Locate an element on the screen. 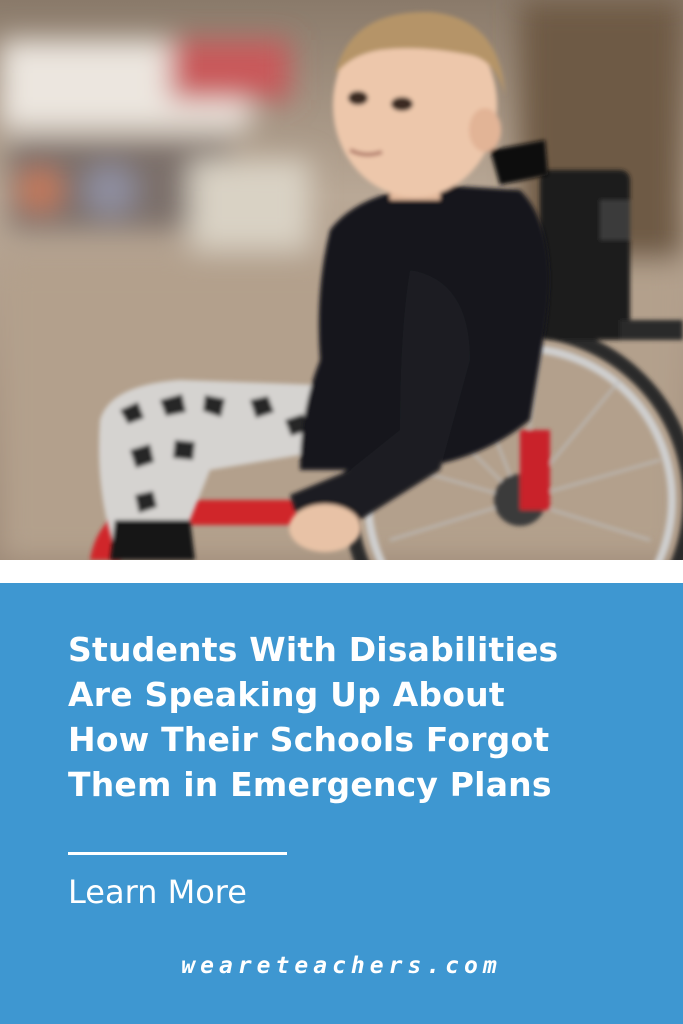 The width and height of the screenshot is (683, 1024). white-separator is located at coordinates (341, 571).